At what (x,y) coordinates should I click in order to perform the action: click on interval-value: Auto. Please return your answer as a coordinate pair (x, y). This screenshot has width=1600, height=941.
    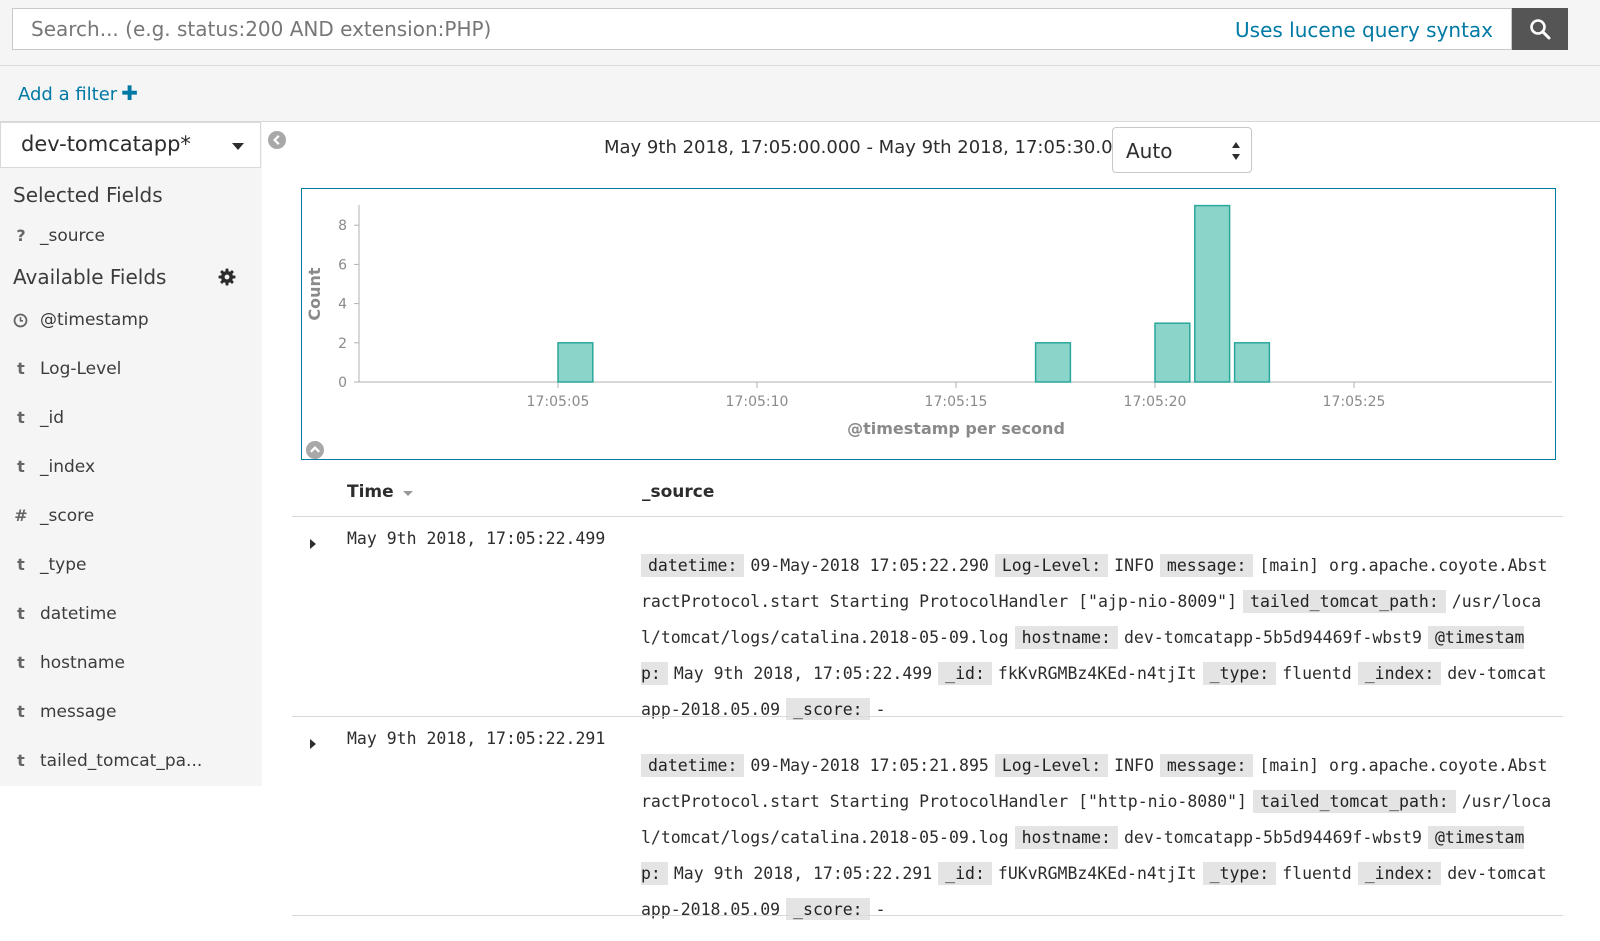
    Looking at the image, I should click on (1149, 151).